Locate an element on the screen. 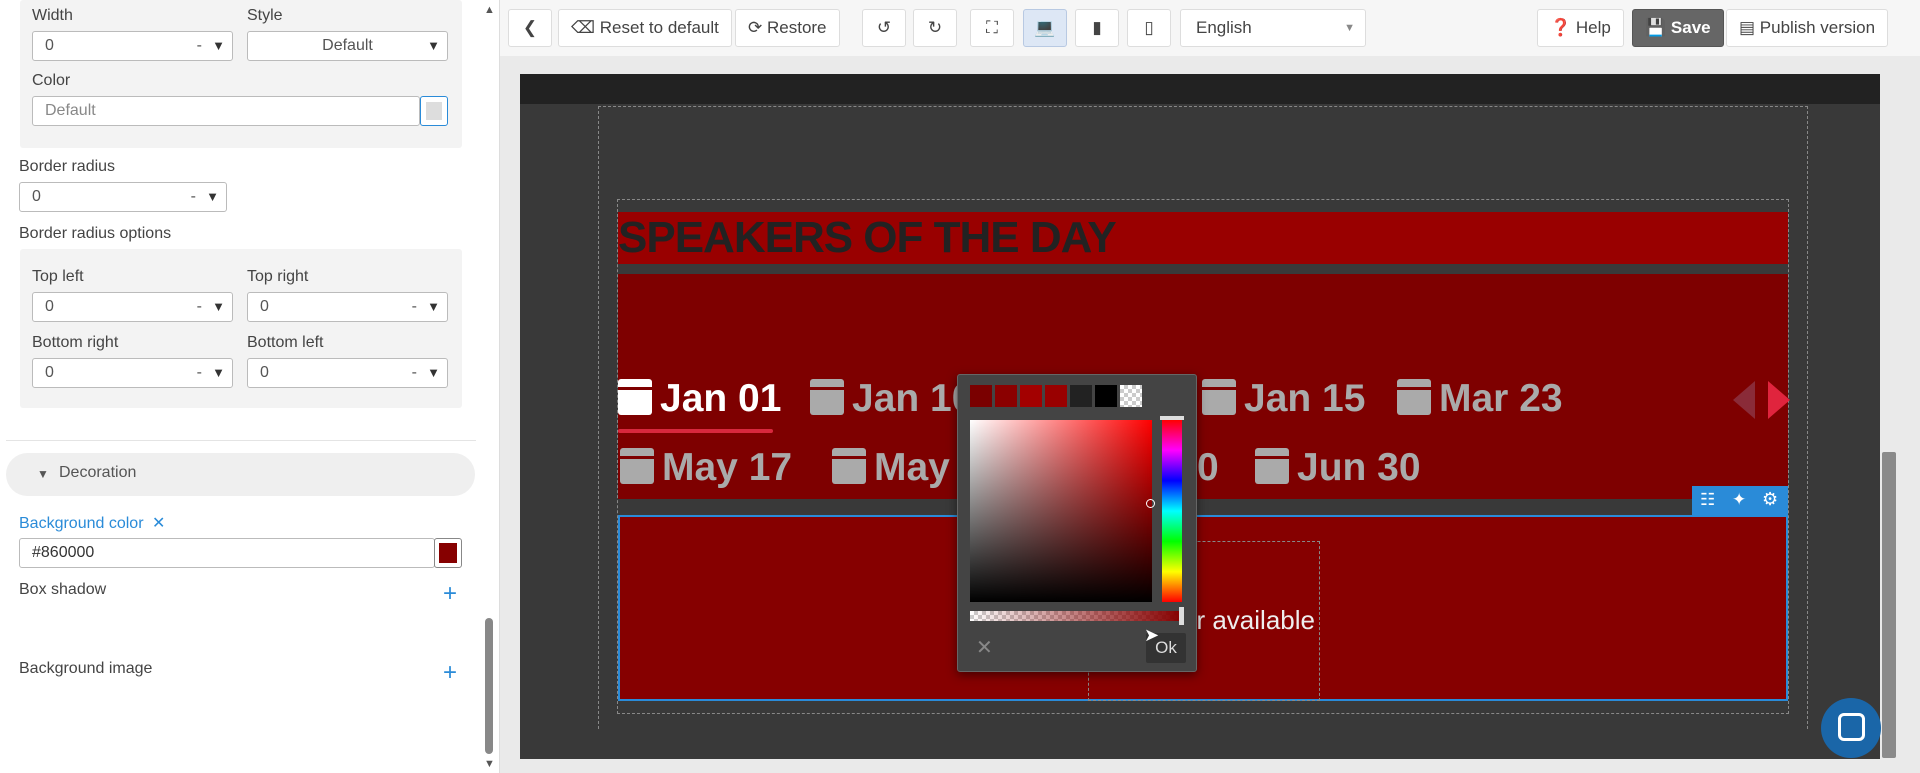 The height and width of the screenshot is (773, 1920). border-width-value: 0 is located at coordinates (49, 45).